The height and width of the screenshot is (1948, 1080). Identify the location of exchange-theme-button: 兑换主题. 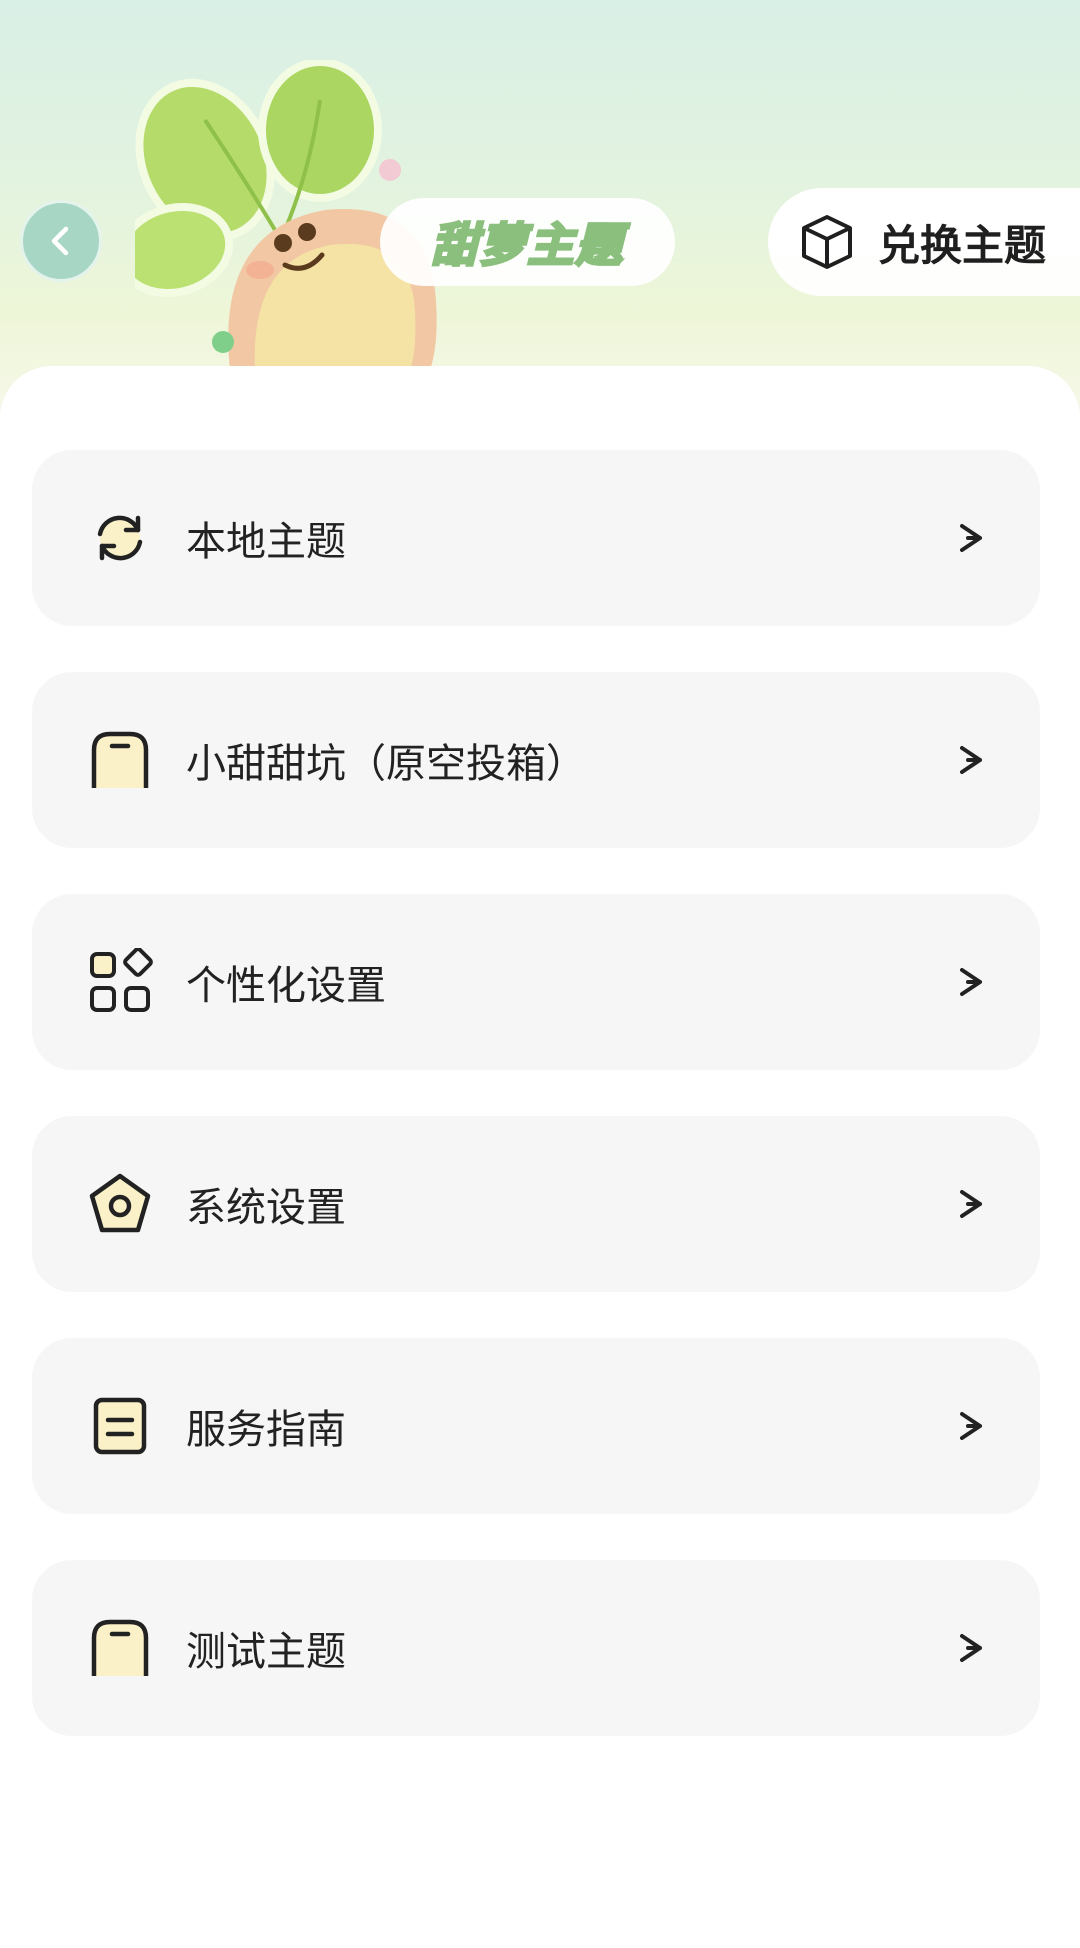
(924, 242).